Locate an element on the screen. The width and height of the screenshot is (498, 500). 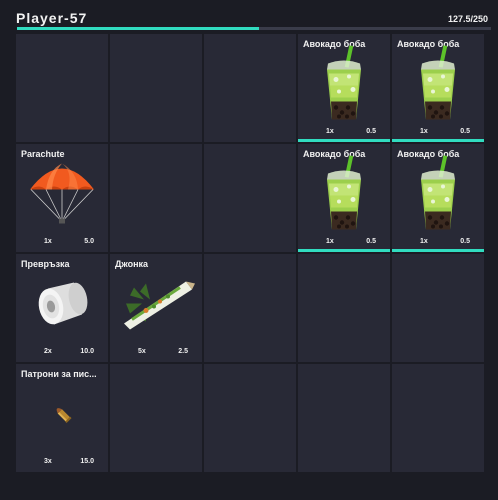
item-weight: 10.0 is located at coordinates (87, 351).